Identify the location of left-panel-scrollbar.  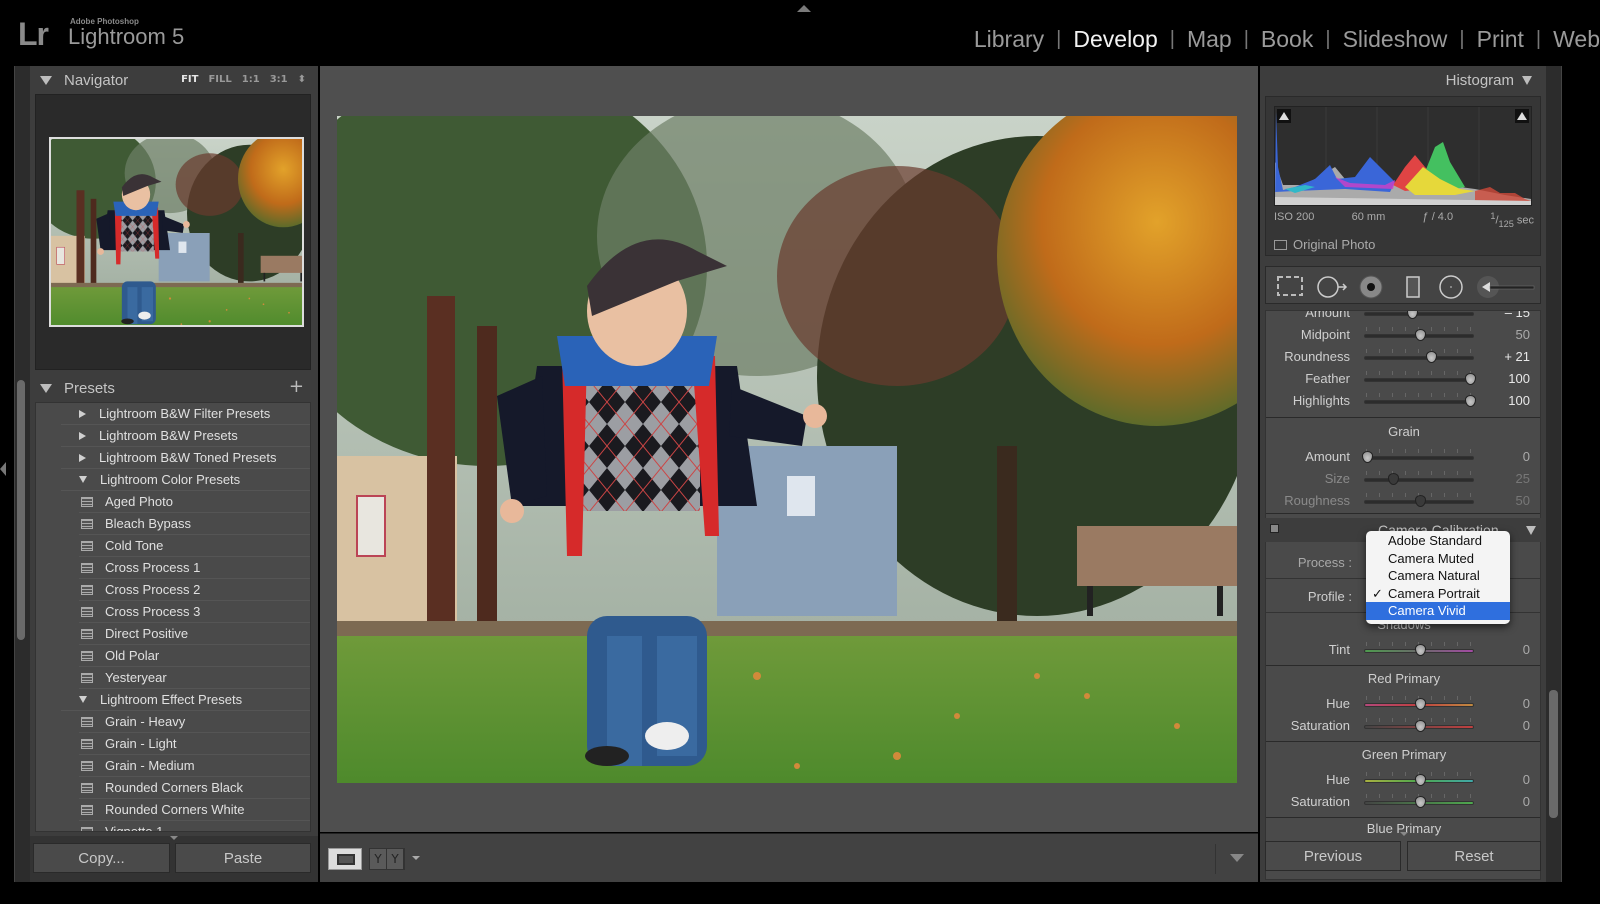
(21, 510).